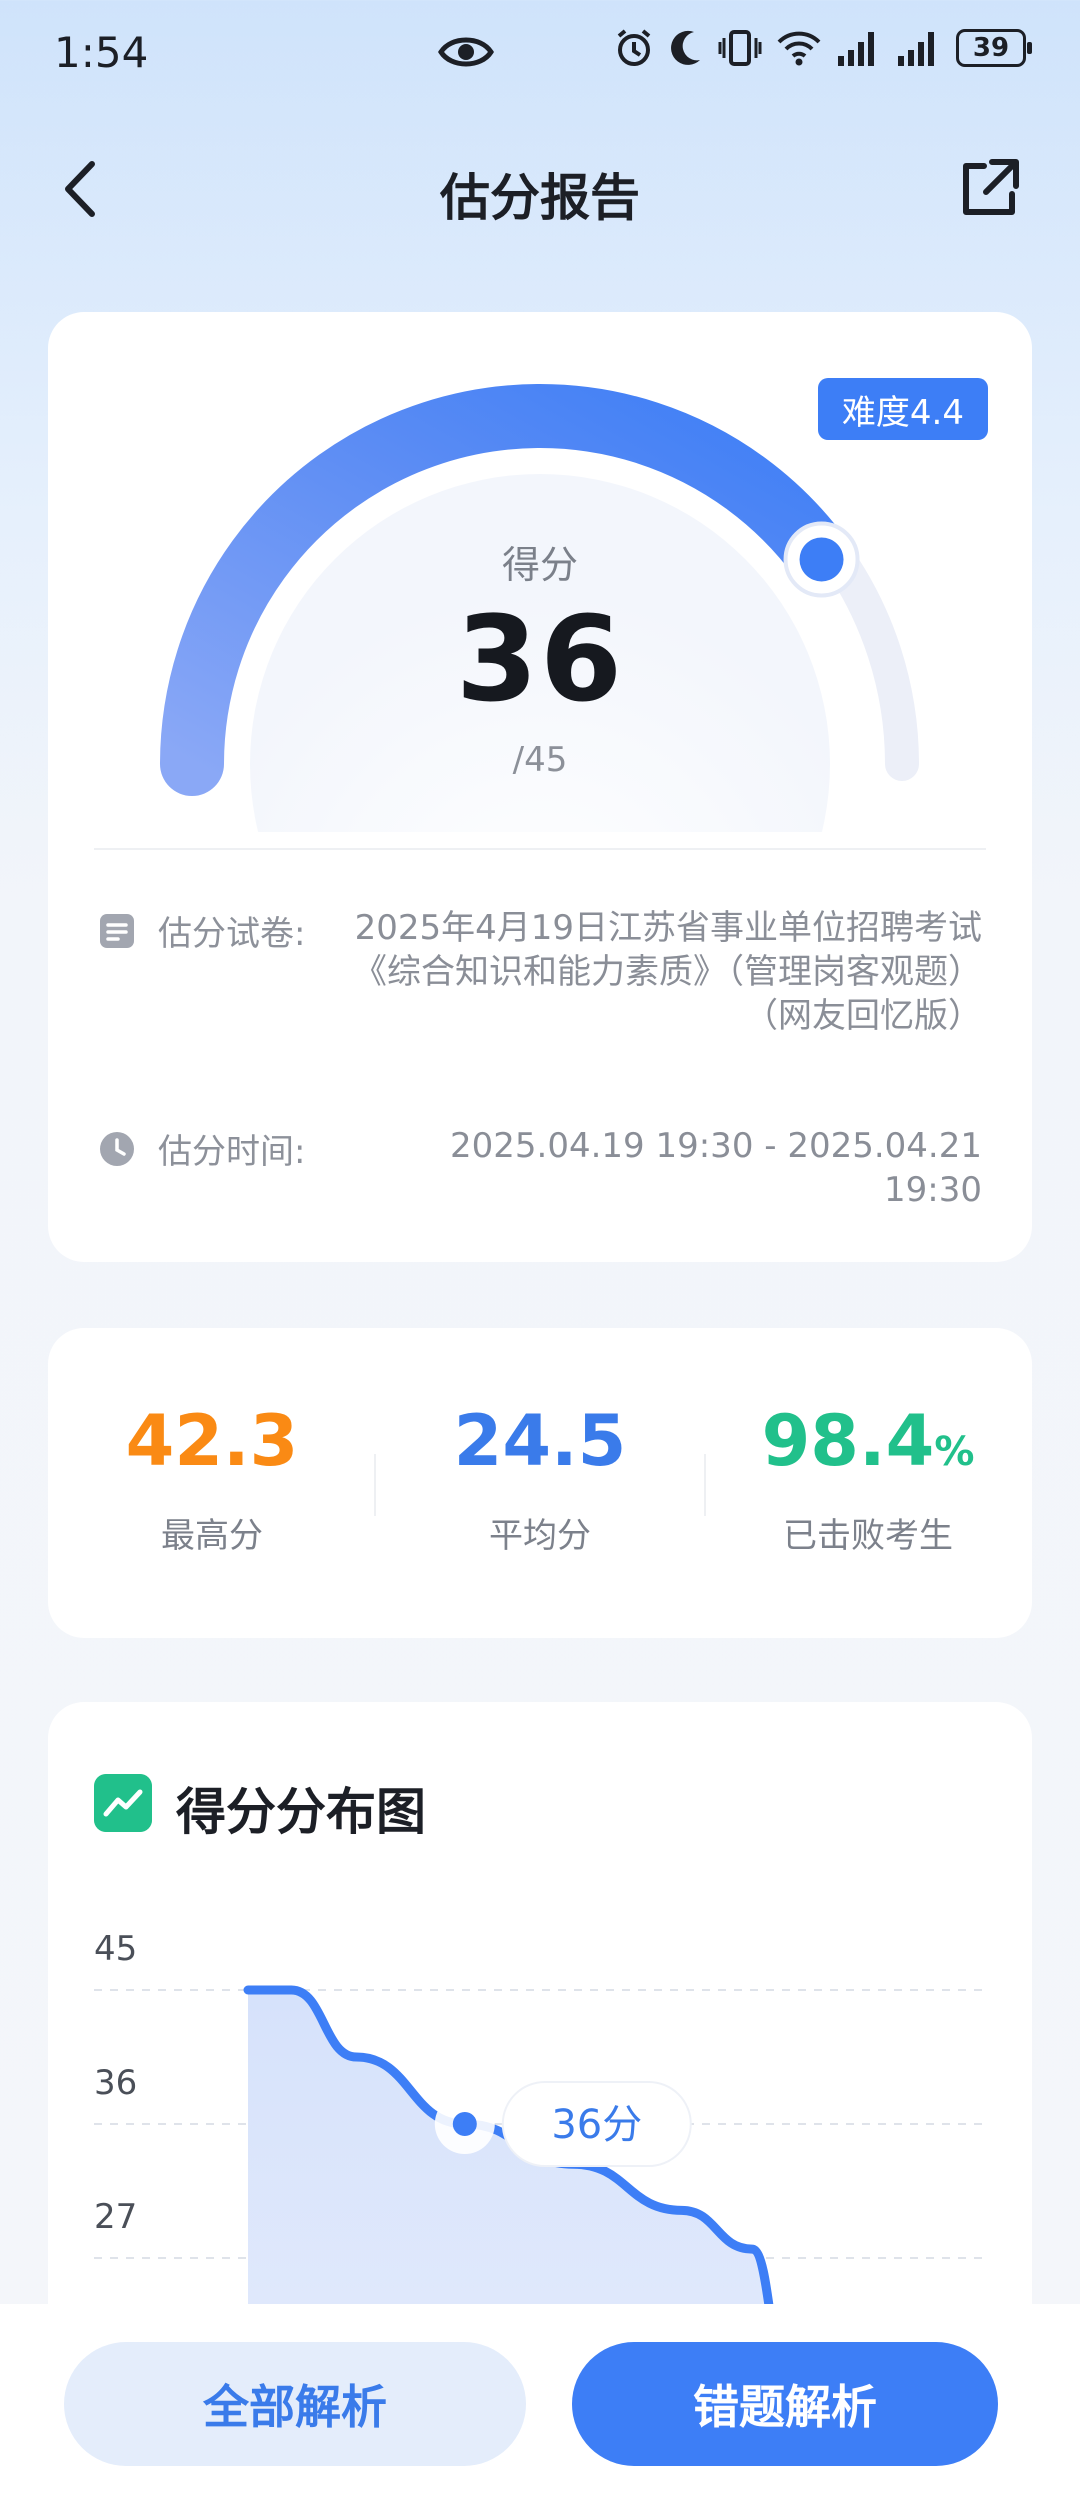 This screenshot has width=1080, height=2504. I want to click on bottom-action-bar: 全部解析 错题解析, so click(540, 2404).